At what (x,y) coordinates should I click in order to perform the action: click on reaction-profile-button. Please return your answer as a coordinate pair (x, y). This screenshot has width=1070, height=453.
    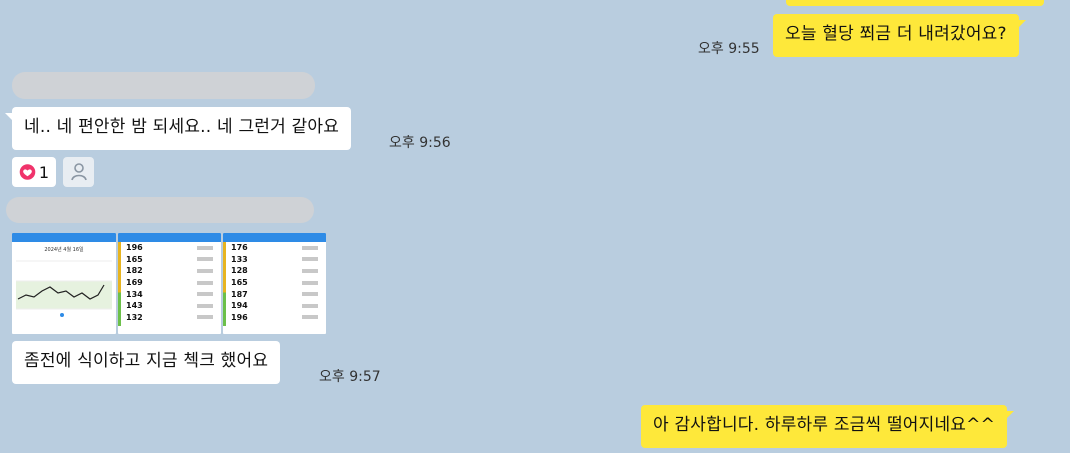
    Looking at the image, I should click on (78, 172).